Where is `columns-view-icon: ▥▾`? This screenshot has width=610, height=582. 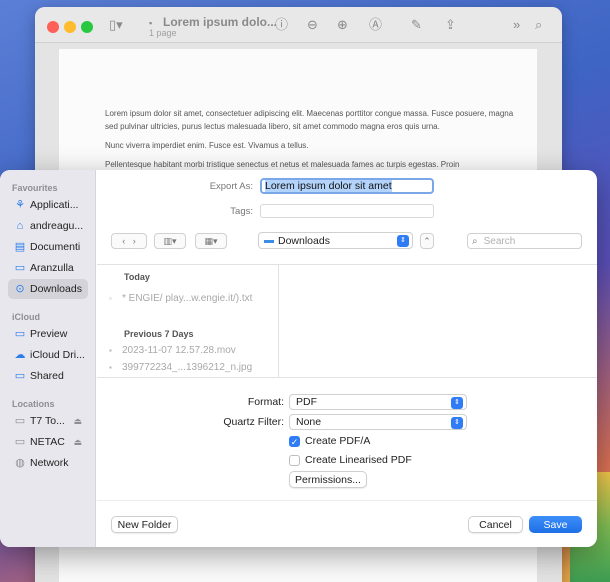
columns-view-icon: ▥▾ is located at coordinates (170, 240).